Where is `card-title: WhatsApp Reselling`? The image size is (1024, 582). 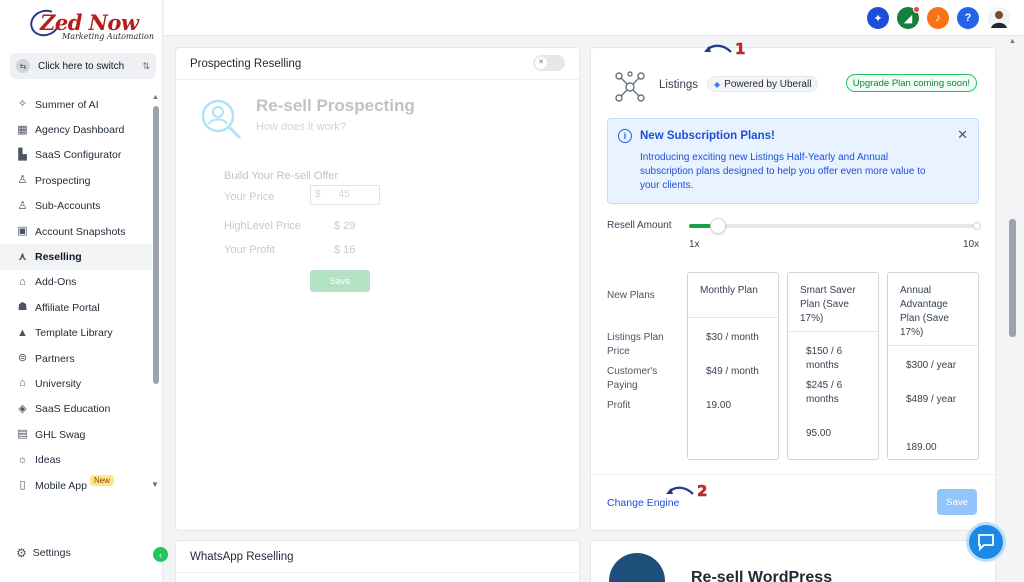
card-title: WhatsApp Reselling is located at coordinates (242, 556).